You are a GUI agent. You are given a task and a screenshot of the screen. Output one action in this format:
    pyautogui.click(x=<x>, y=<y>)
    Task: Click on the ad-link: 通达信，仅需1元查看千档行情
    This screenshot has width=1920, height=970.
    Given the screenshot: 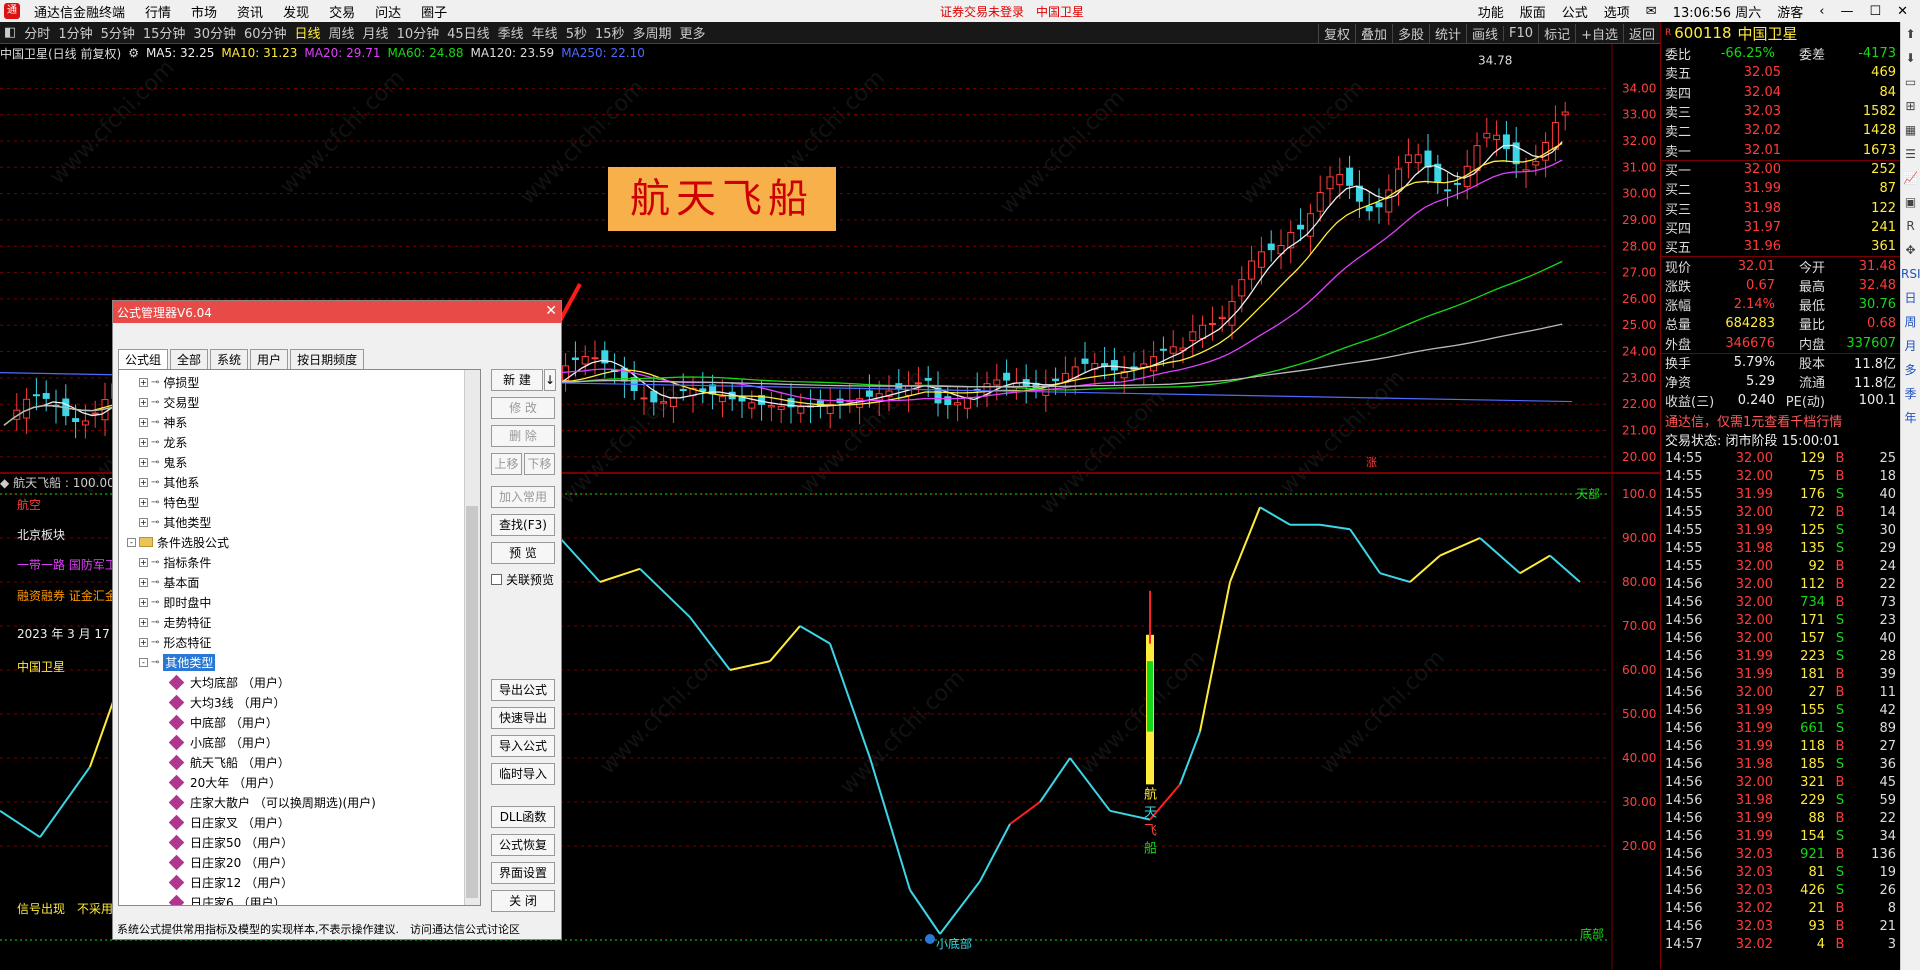 What is the action you would take?
    pyautogui.click(x=1780, y=420)
    